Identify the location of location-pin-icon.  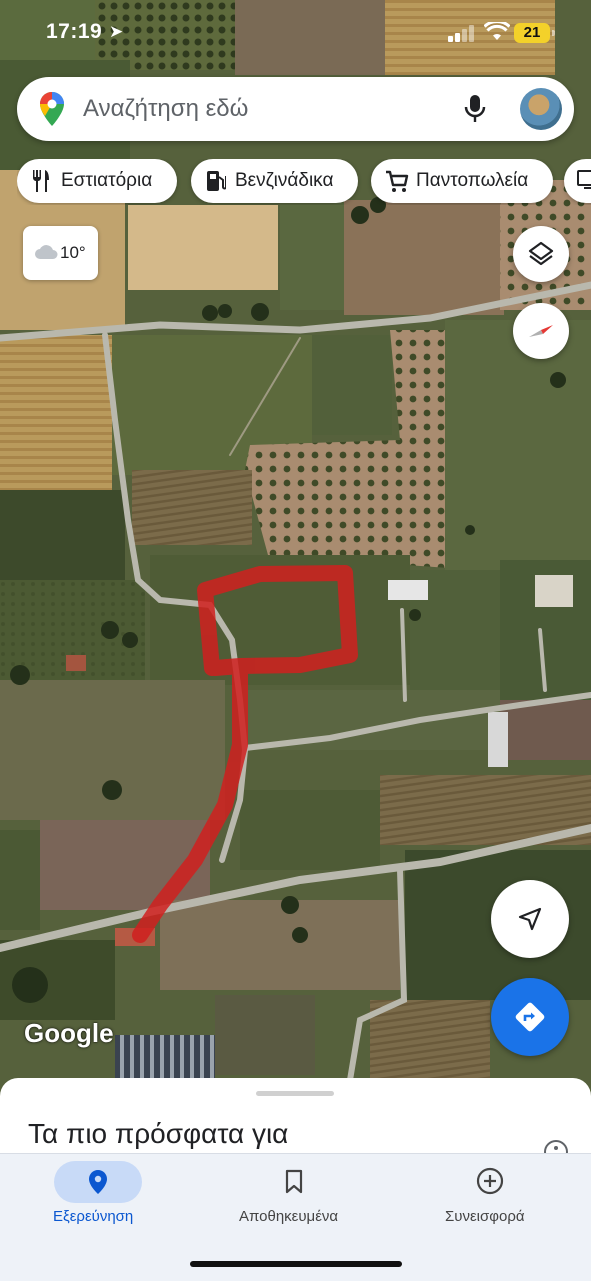
(98, 1182).